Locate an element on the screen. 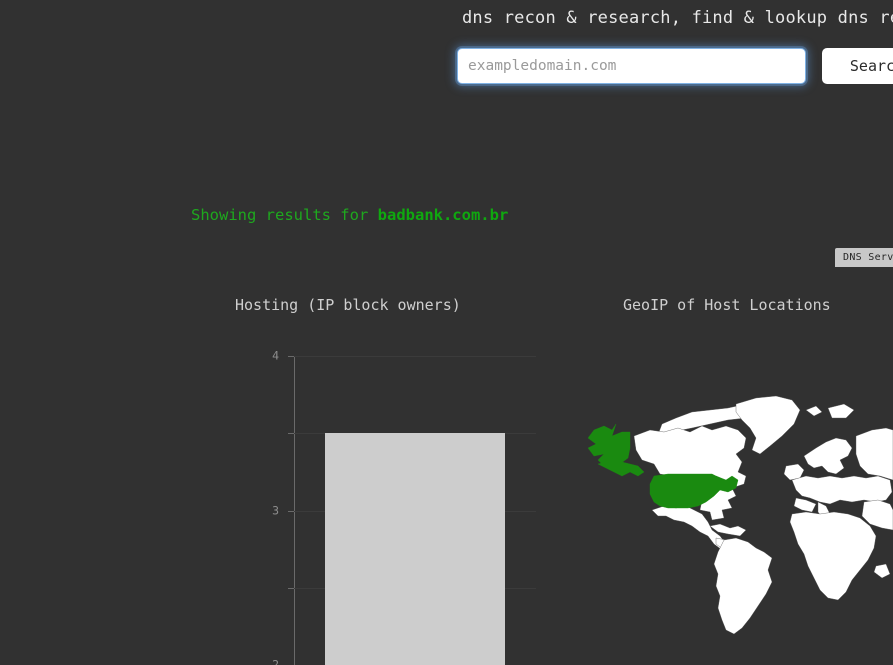 The width and height of the screenshot is (893, 665). chart-tick-mark: 1 is located at coordinates (291, 588).